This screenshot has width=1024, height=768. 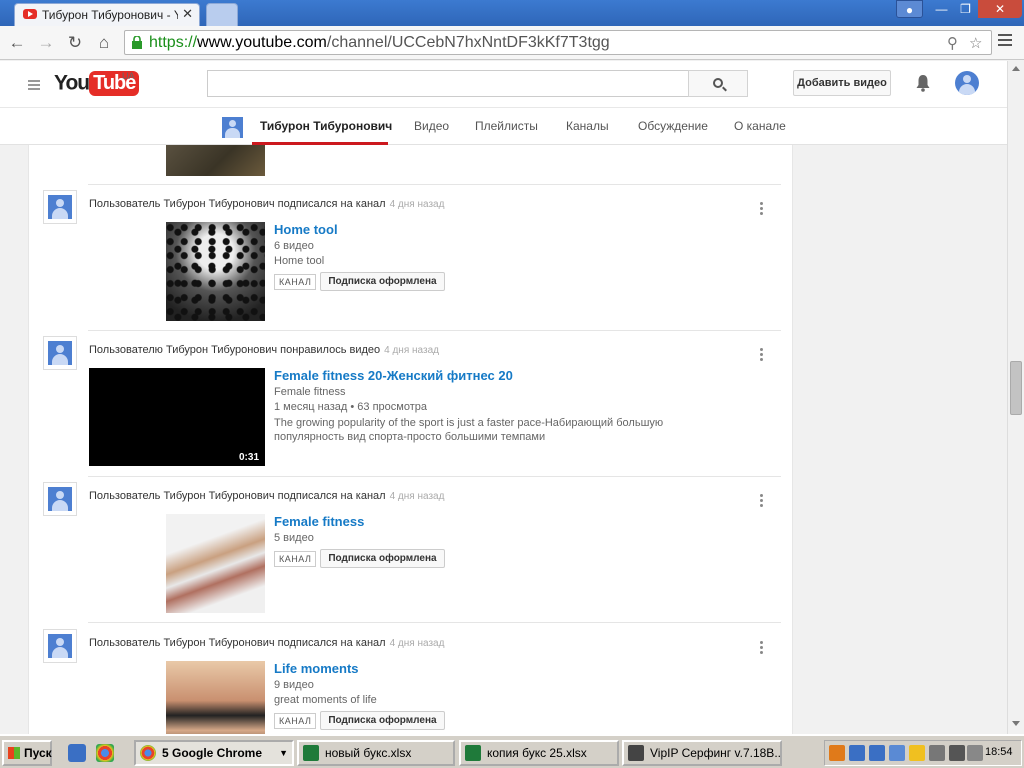 I want to click on youtube-masthead: You Tube UA Добавить видео, so click(x=503, y=84).